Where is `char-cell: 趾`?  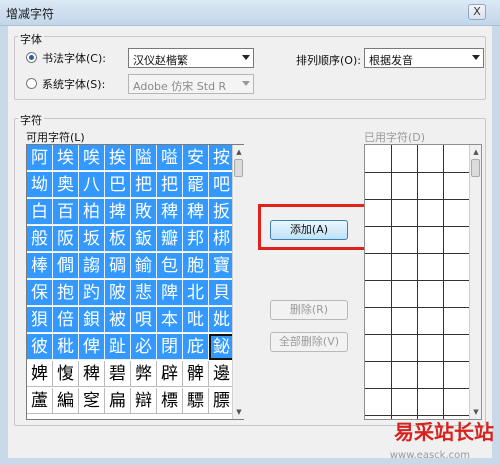
char-cell: 趾 is located at coordinates (118, 347).